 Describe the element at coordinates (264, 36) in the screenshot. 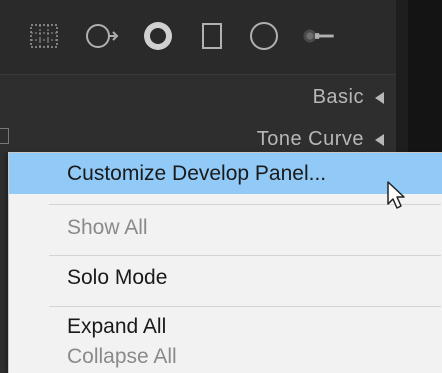

I see `radial-filter-icon` at that location.